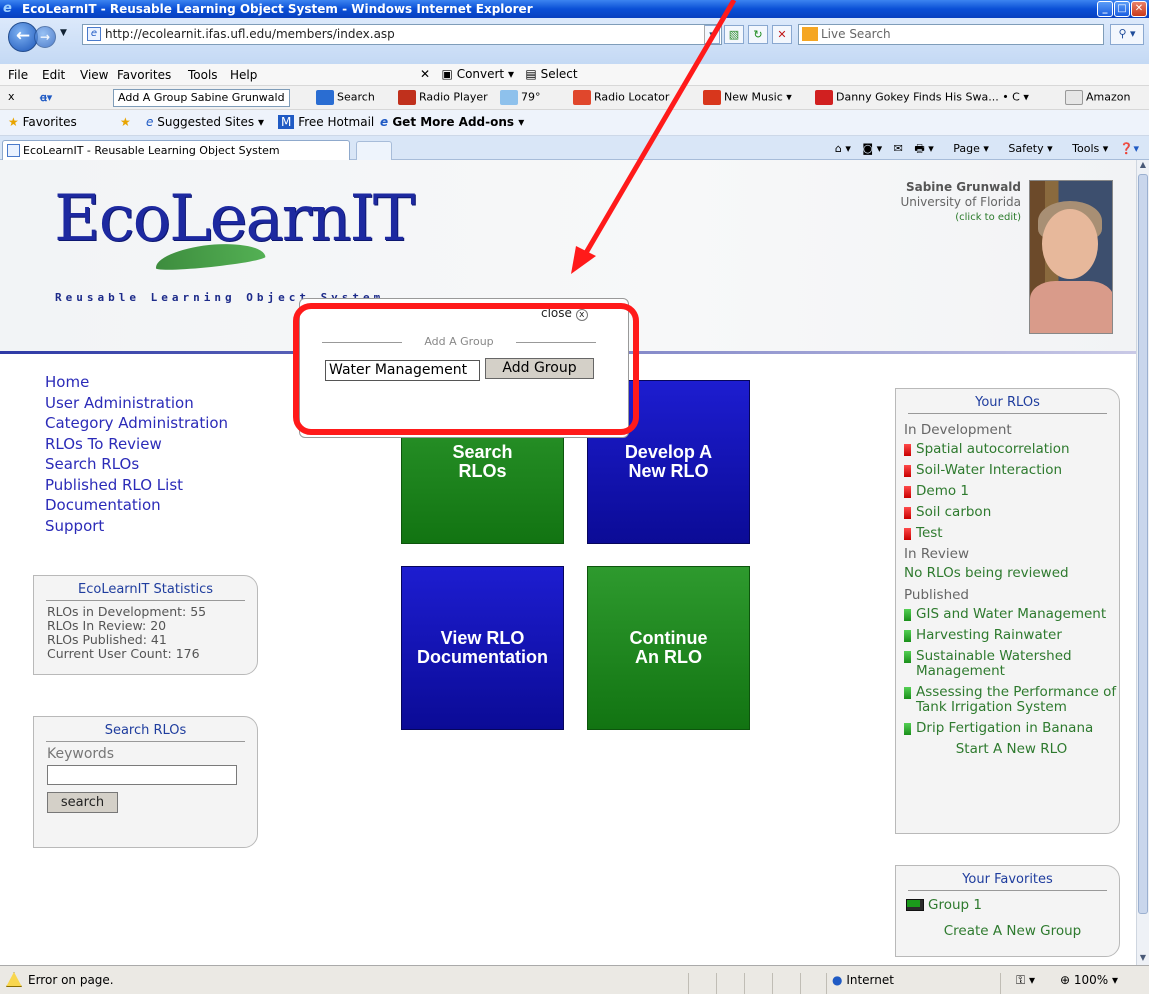 Image resolution: width=1149 pixels, height=994 pixels. I want to click on close-addon-toolbar-icon: x, so click(11, 96).